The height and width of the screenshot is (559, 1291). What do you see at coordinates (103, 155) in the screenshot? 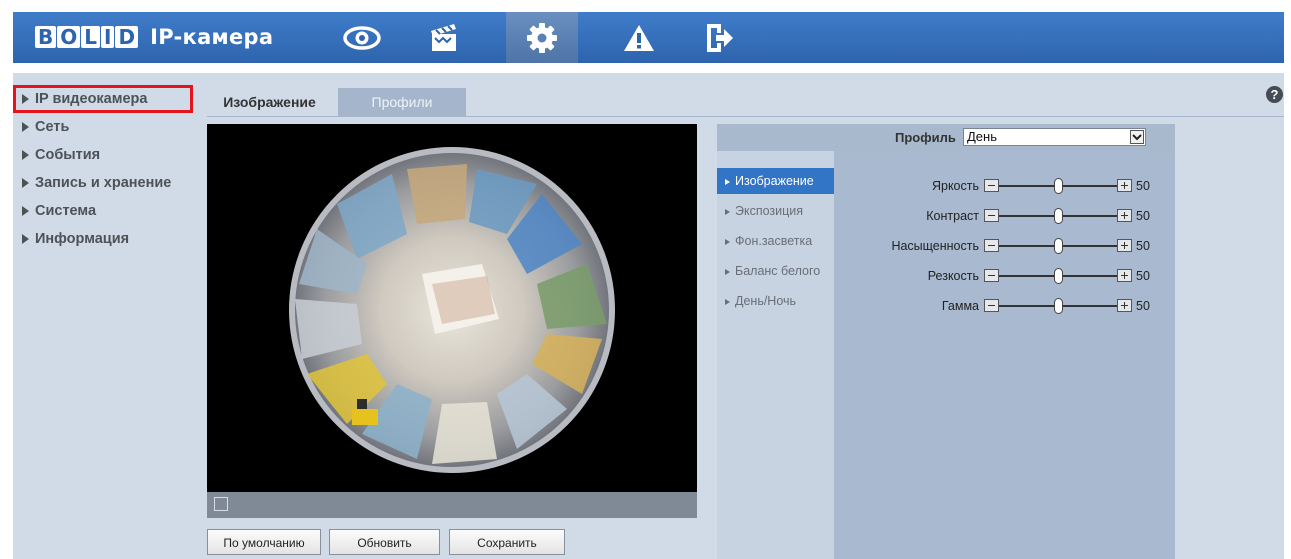
I see `sidebar-item-events: События` at bounding box center [103, 155].